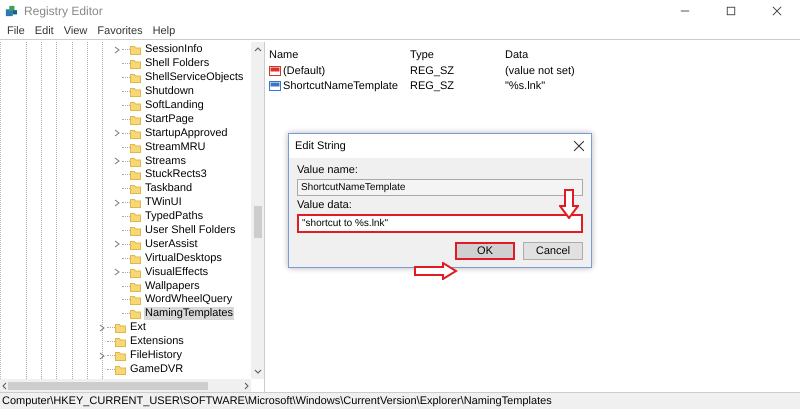 The width and height of the screenshot is (800, 409). What do you see at coordinates (138, 327) in the screenshot?
I see `tree-item: Ext` at bounding box center [138, 327].